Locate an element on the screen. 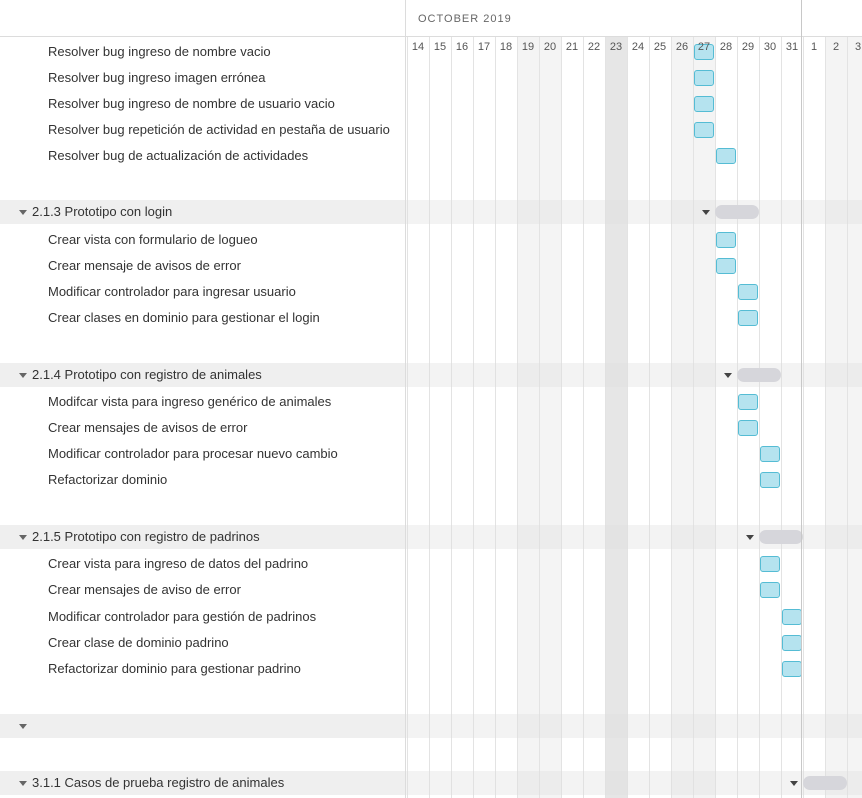 This screenshot has width=862, height=798. day-number: 28 is located at coordinates (726, 47).